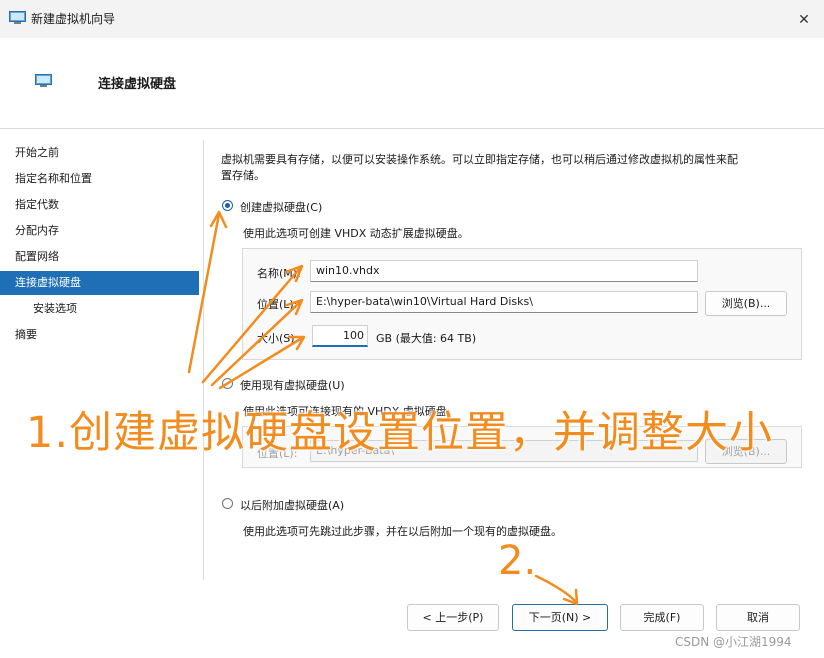 The width and height of the screenshot is (824, 658). Describe the element at coordinates (517, 561) in the screenshot. I see `annotation-step2: 2.` at that location.